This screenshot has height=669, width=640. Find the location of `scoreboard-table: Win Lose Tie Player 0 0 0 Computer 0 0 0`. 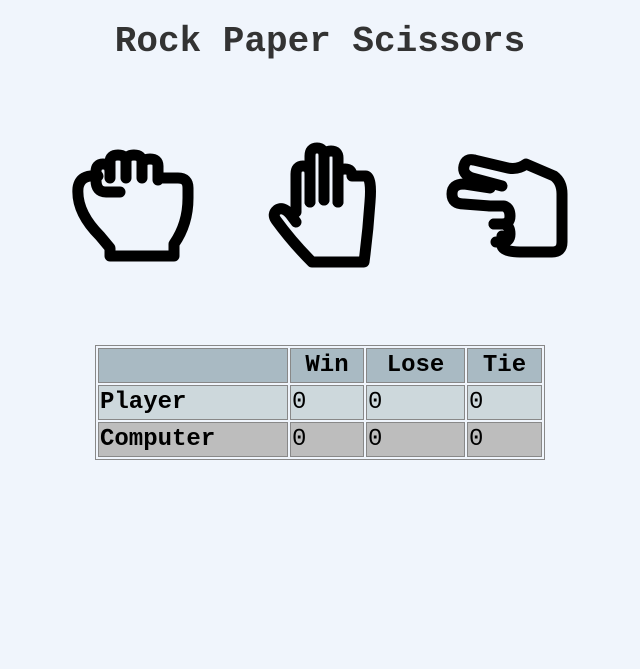

scoreboard-table: Win Lose Tie Player 0 0 0 Computer 0 0 0 is located at coordinates (320, 402).